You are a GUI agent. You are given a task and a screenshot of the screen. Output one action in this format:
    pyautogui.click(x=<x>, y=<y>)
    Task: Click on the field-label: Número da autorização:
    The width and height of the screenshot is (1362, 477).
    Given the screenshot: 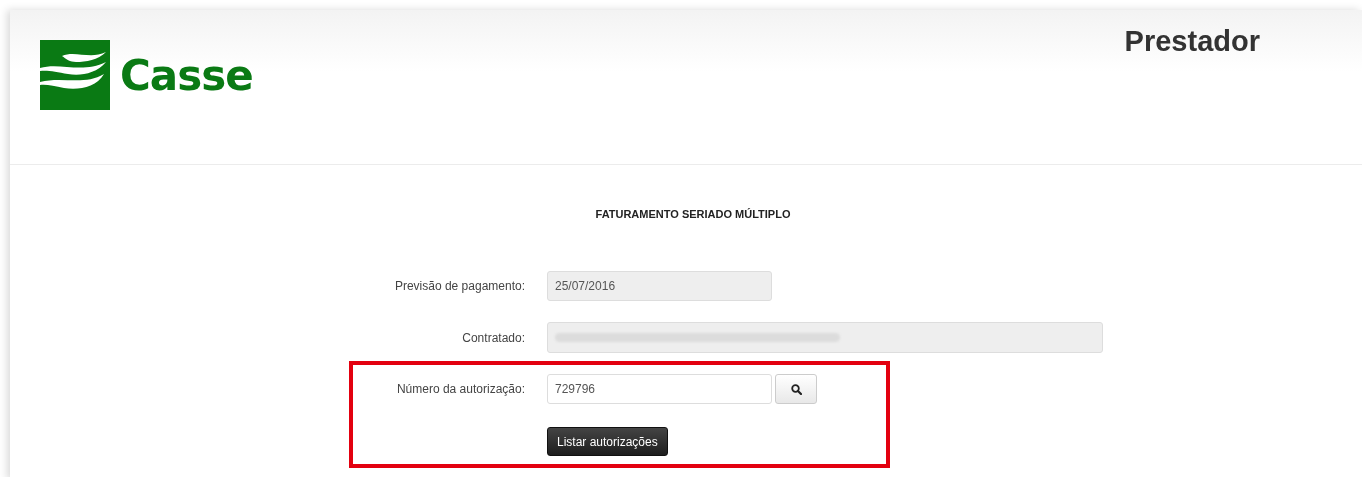 What is the action you would take?
    pyautogui.click(x=460, y=389)
    